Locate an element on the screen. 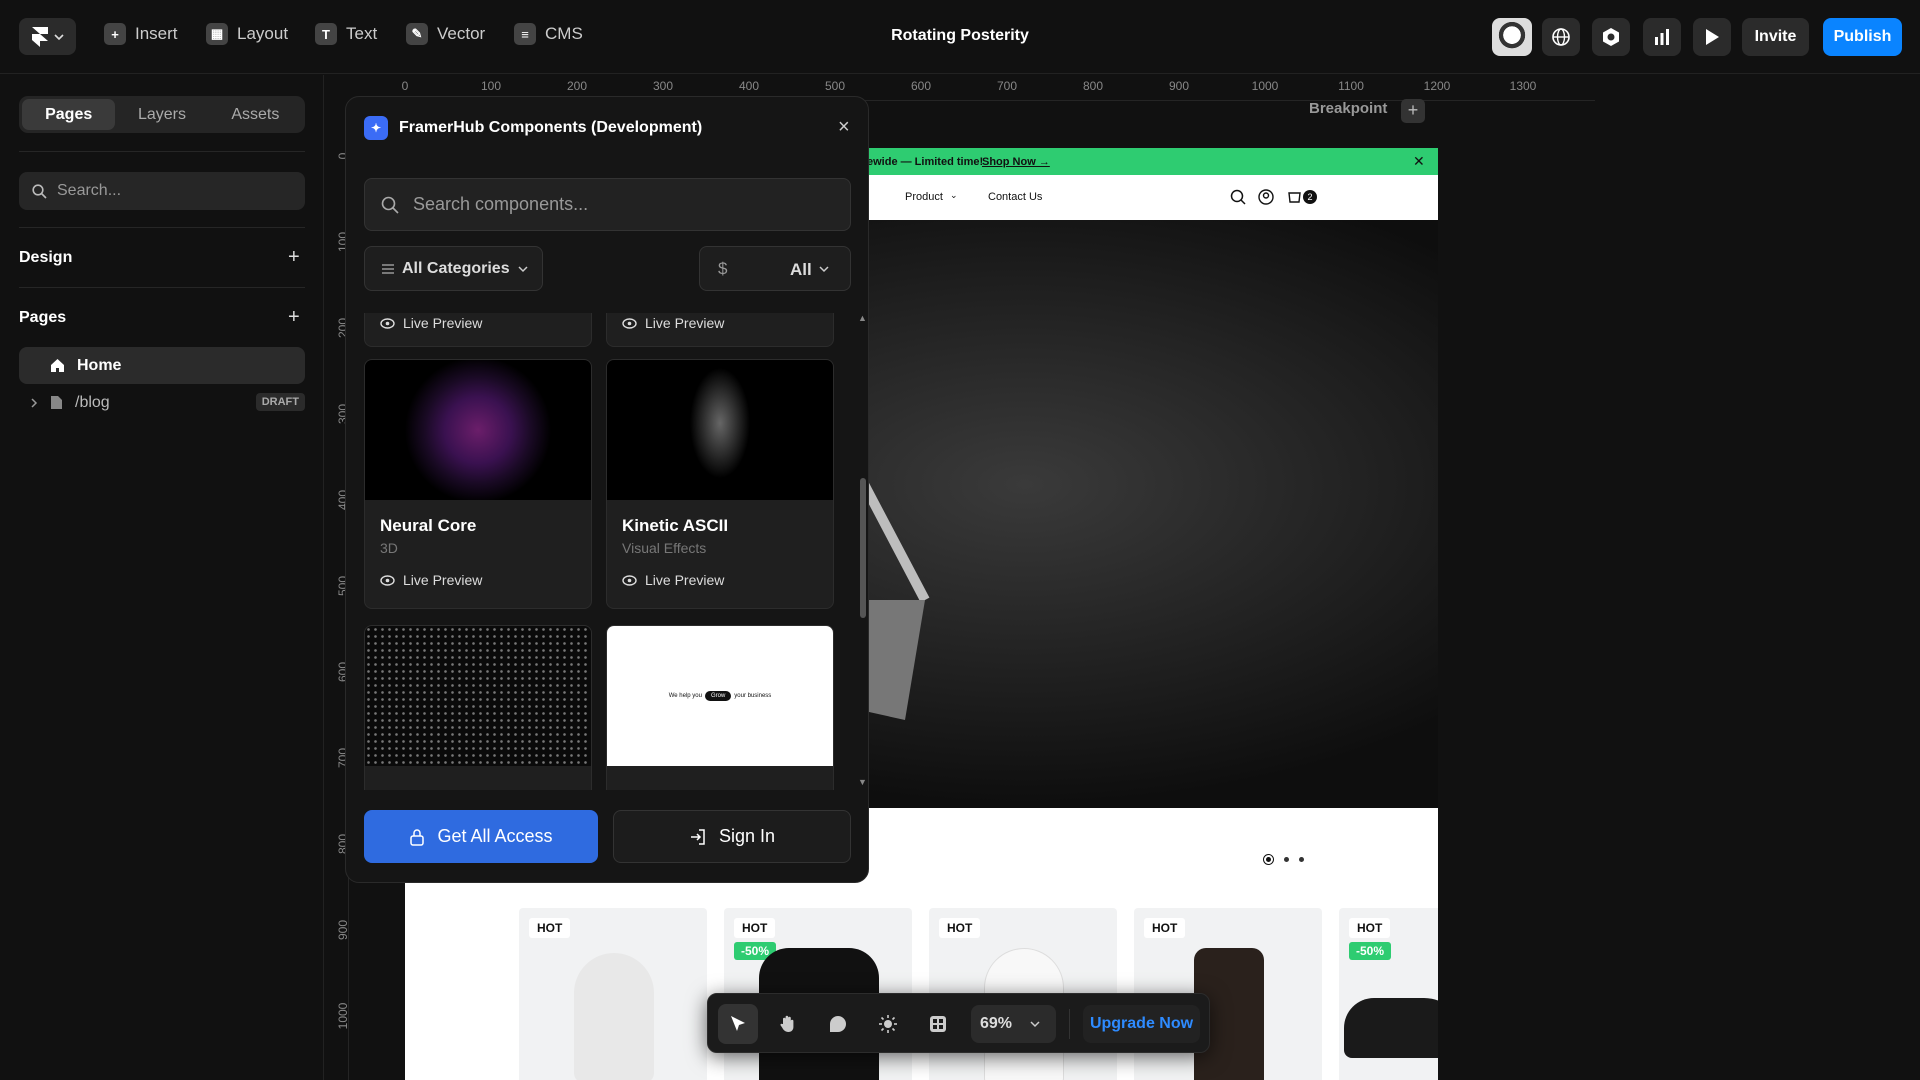  product-card: HOT is located at coordinates (613, 994).